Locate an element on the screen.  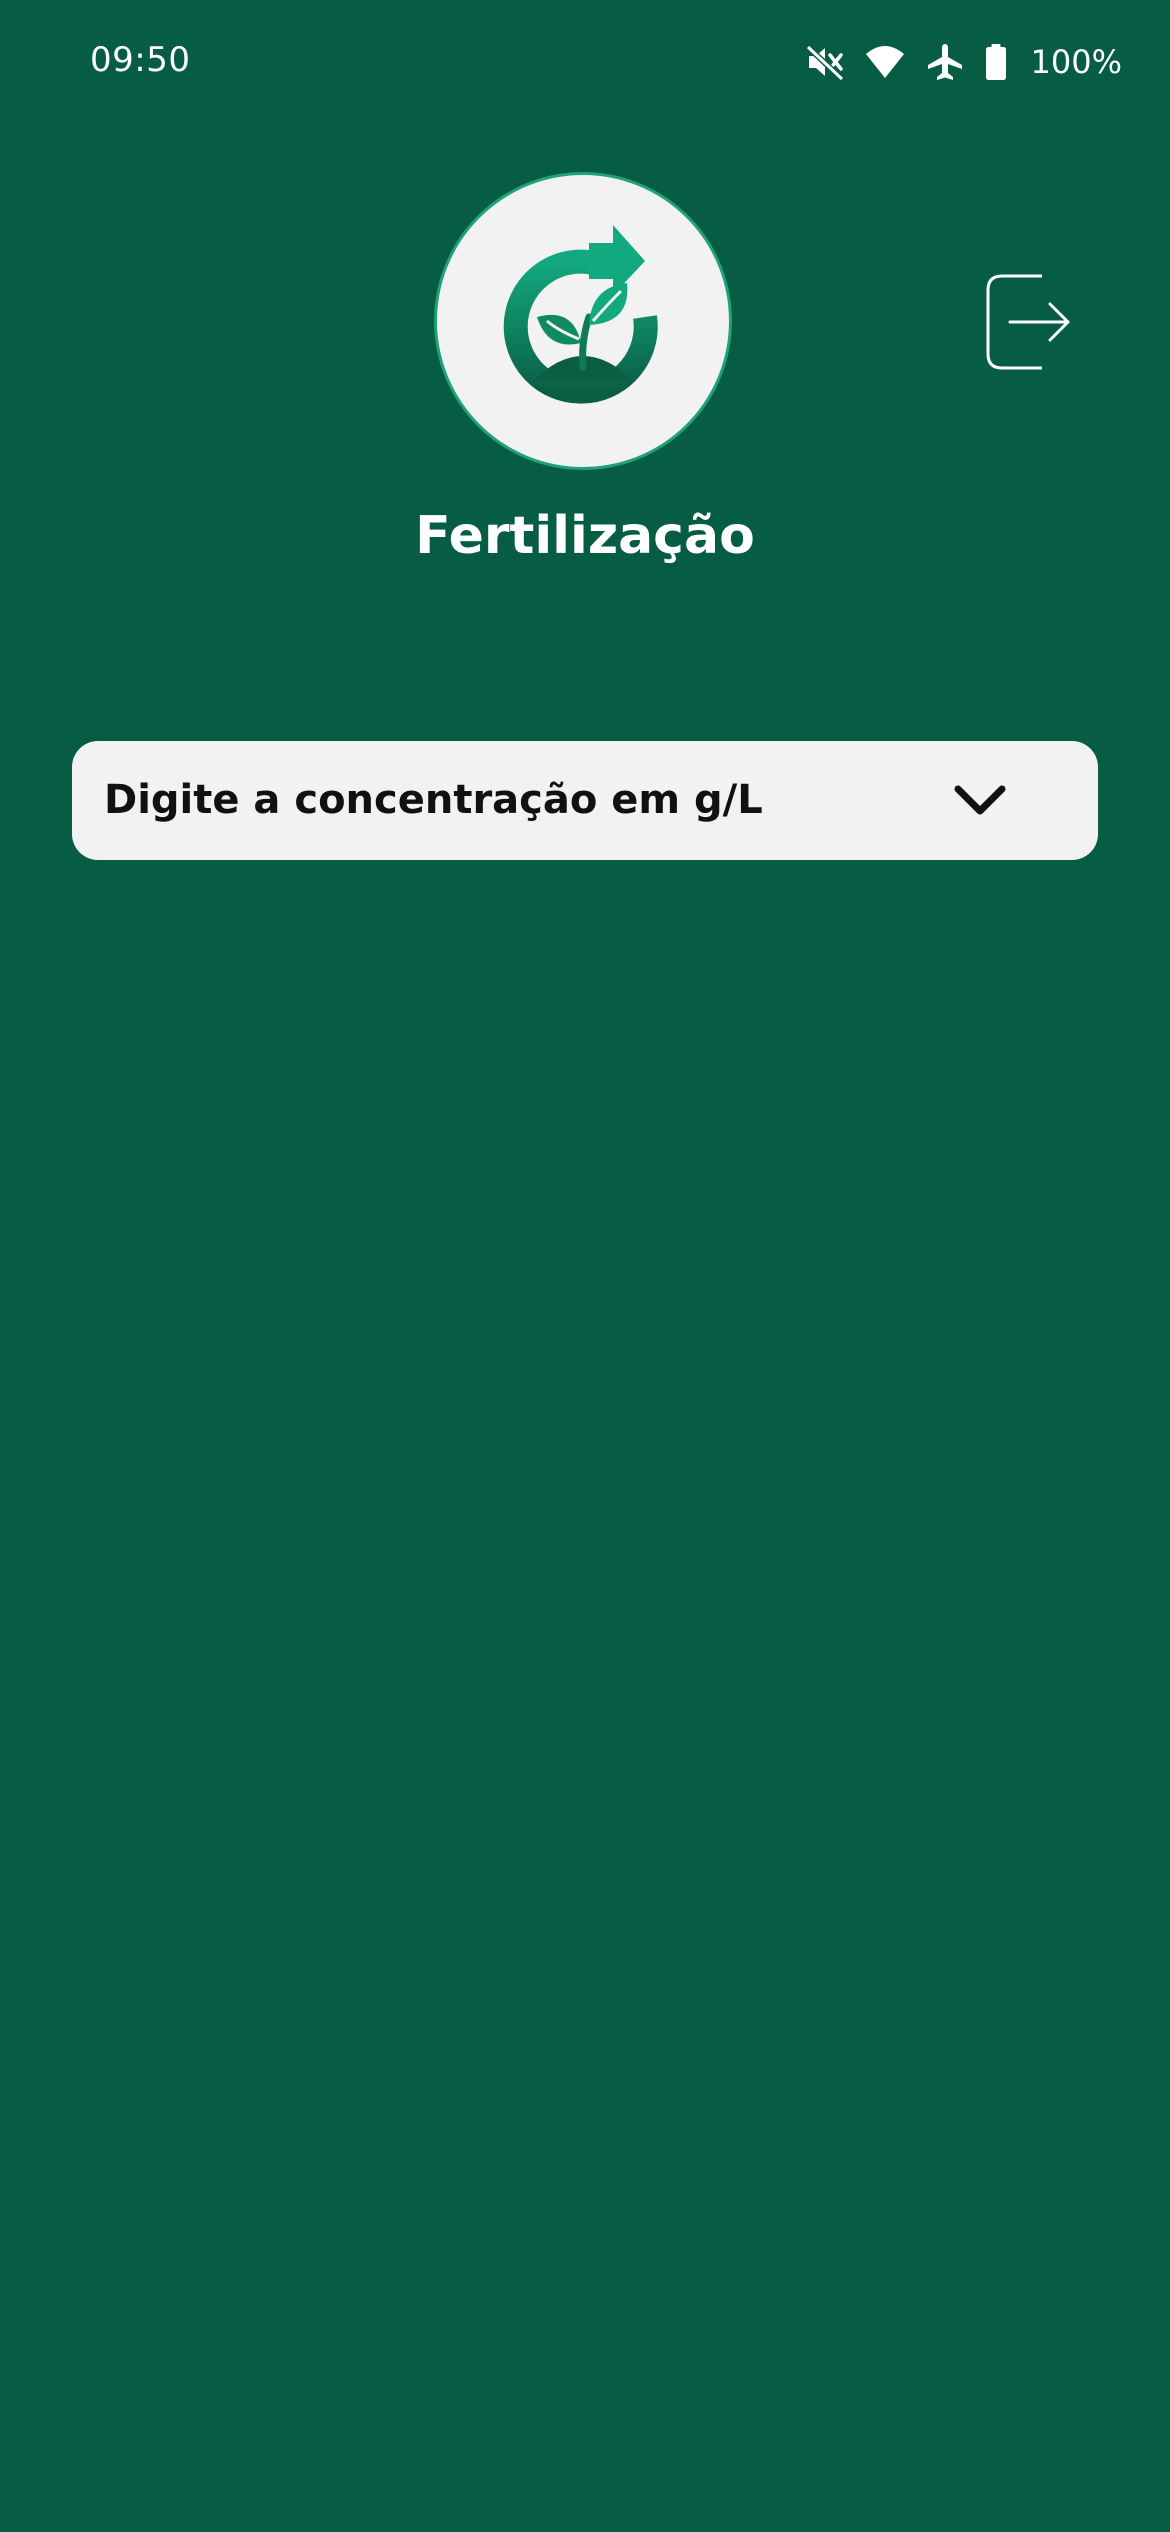
concentration-dropdown-placeholder: Digite a concentração em g/L is located at coordinates (433, 800).